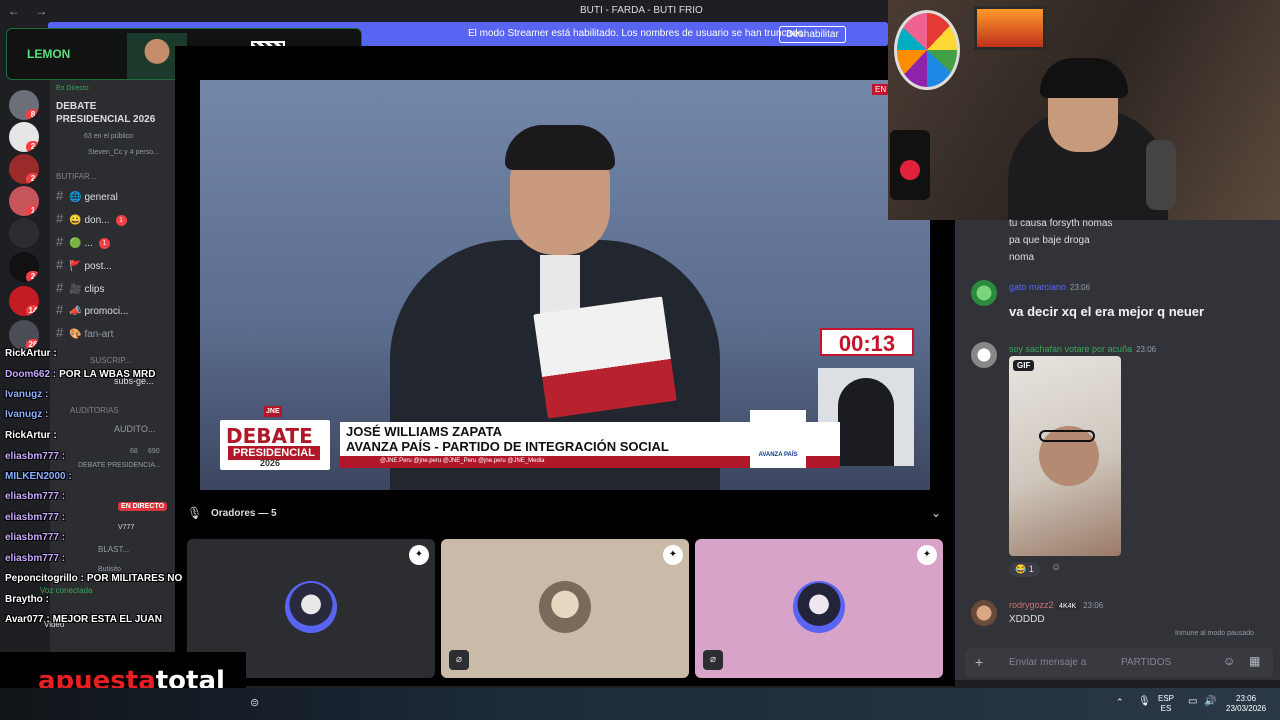  What do you see at coordinates (111, 113) in the screenshot?
I see `event-title: DEBATE PRESIDENCIAL 2026` at bounding box center [111, 113].